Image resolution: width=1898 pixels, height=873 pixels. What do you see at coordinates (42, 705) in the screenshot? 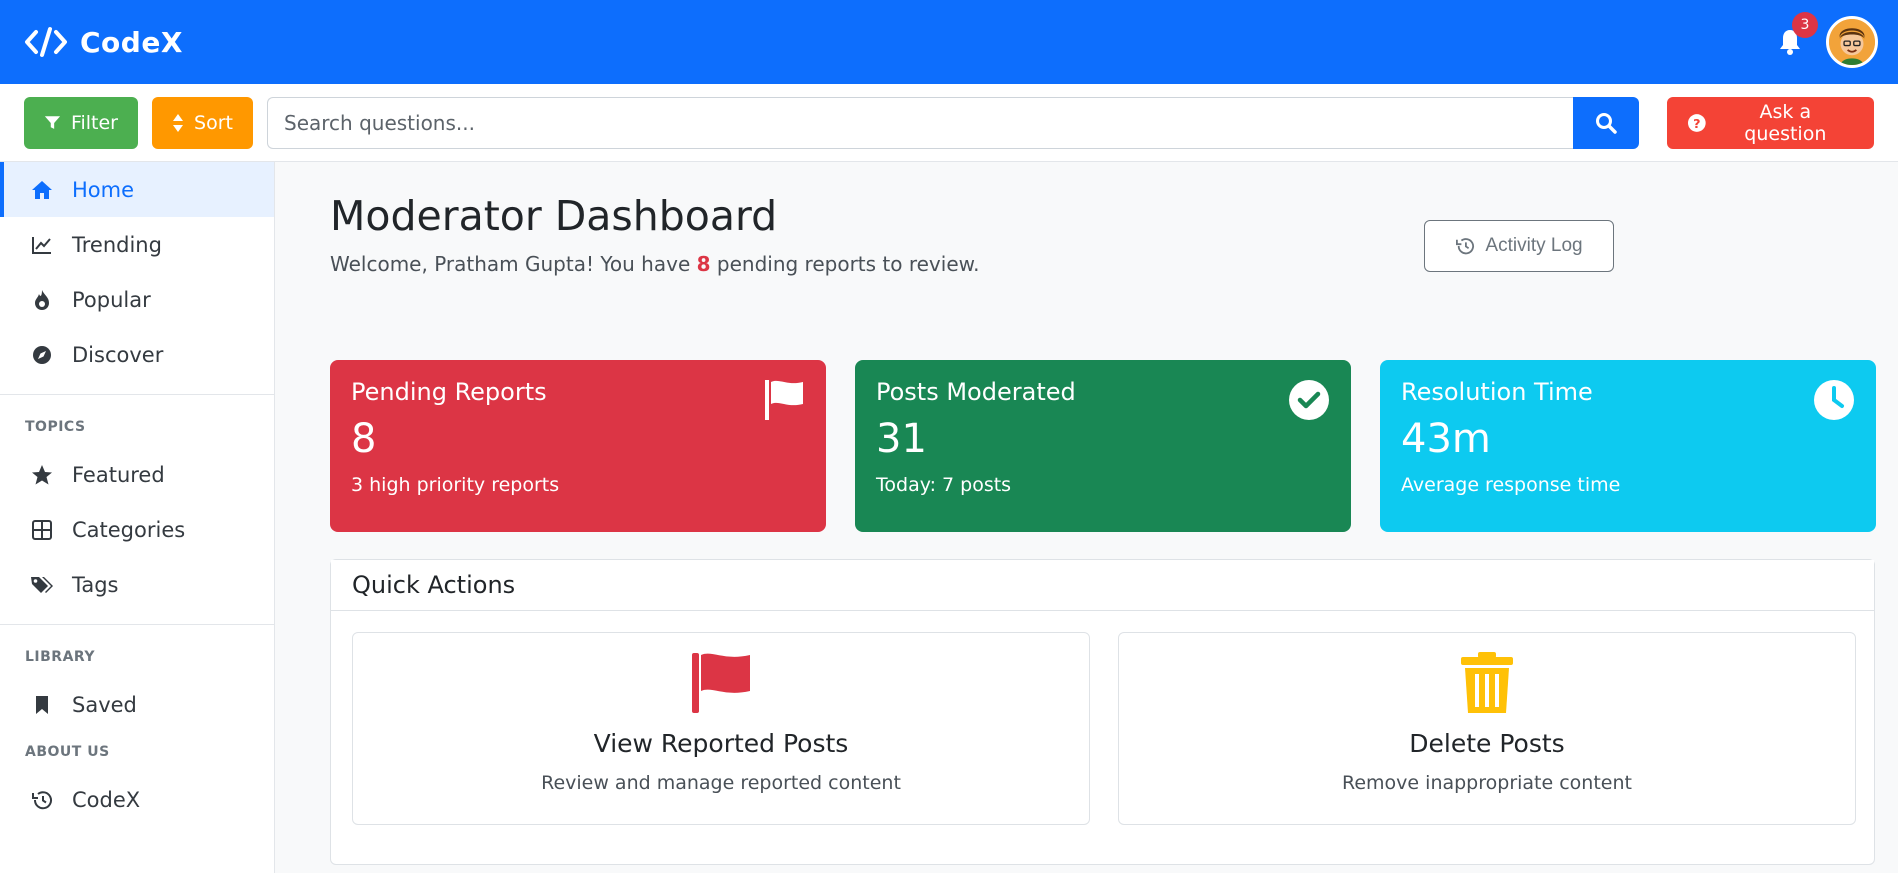
I see `bookmark-icon` at bounding box center [42, 705].